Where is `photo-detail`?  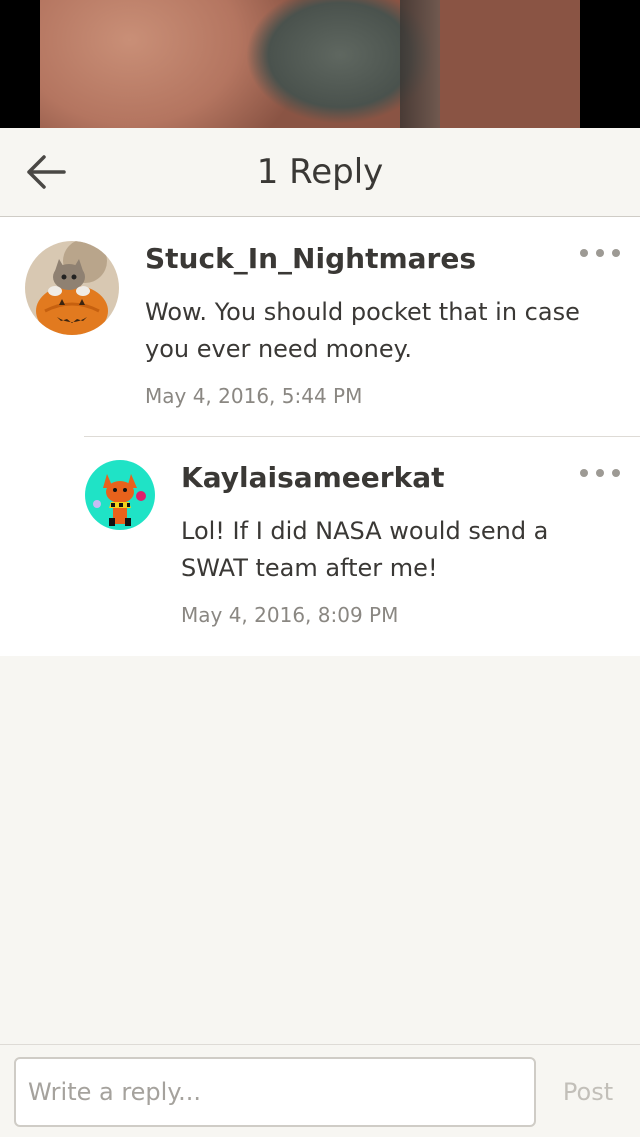
photo-detail is located at coordinates (420, 64).